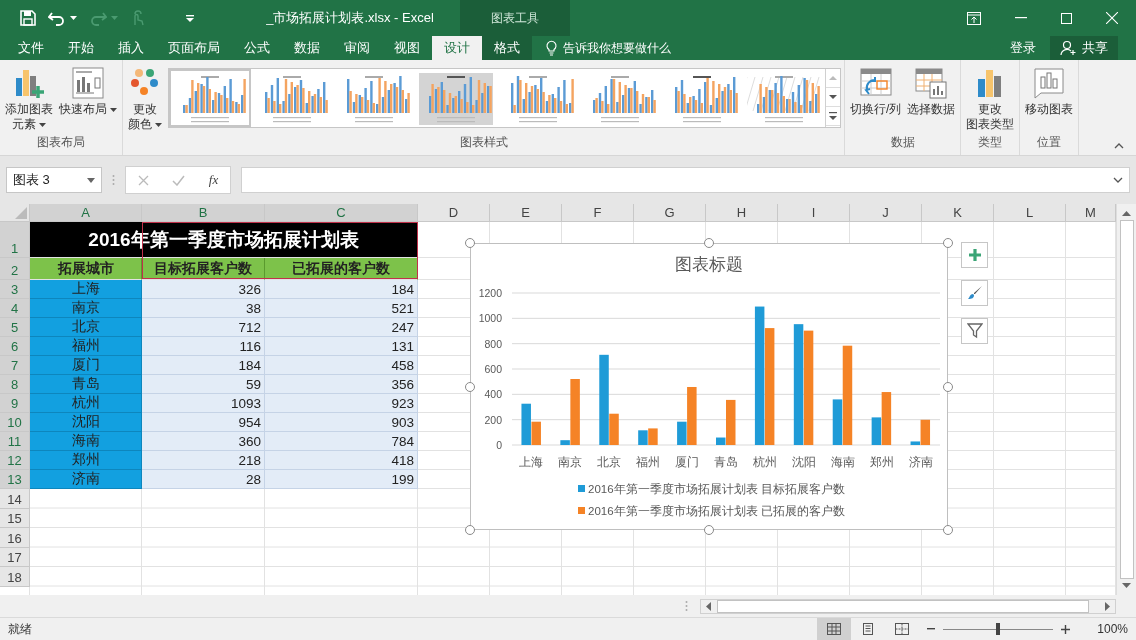 The height and width of the screenshot is (640, 1136). I want to click on table-cell: 郑州, so click(86, 460).